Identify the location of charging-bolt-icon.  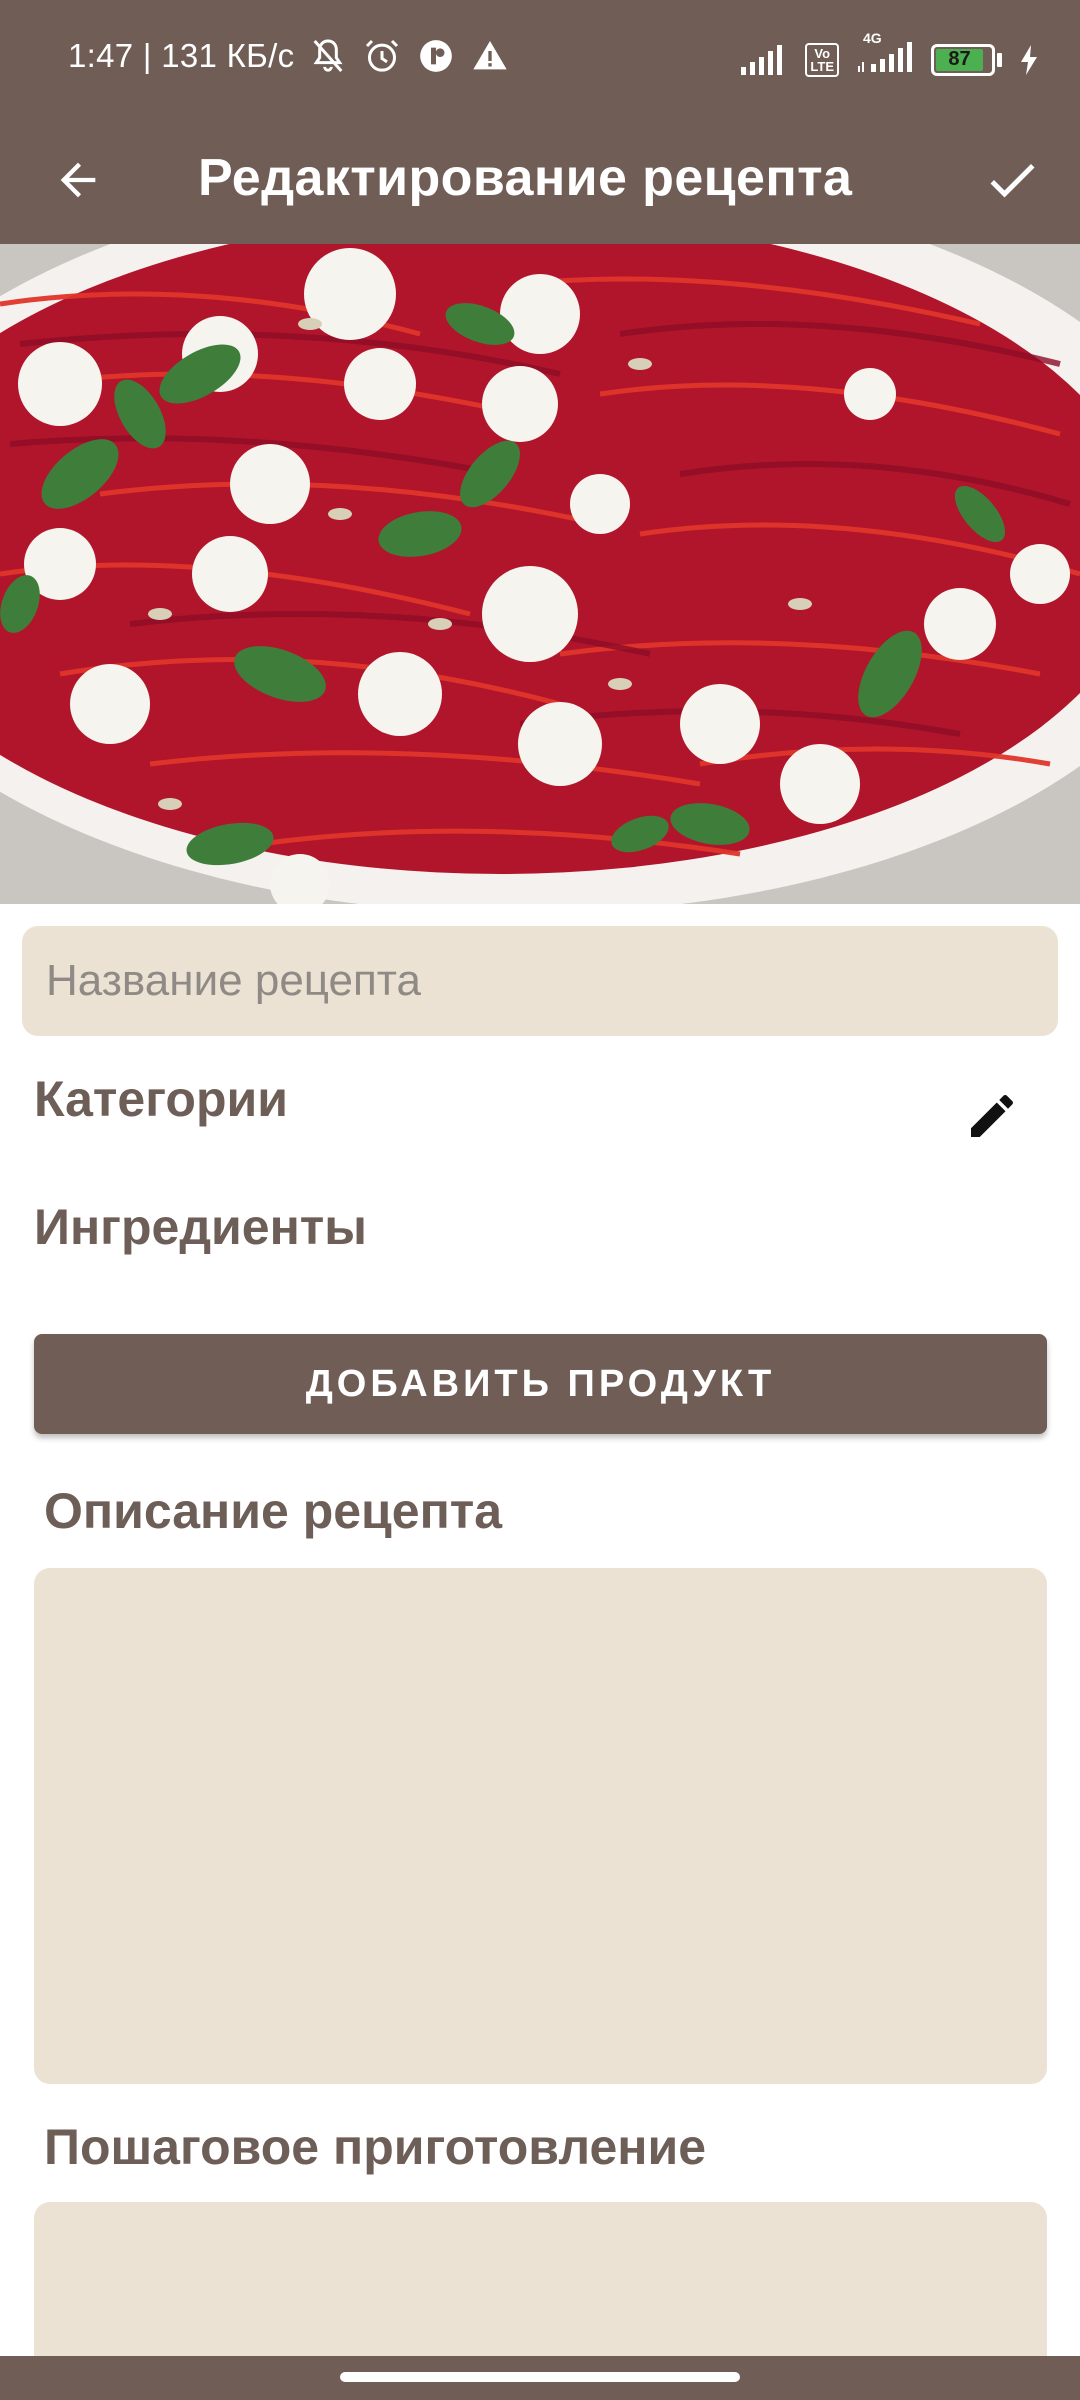
(1029, 59).